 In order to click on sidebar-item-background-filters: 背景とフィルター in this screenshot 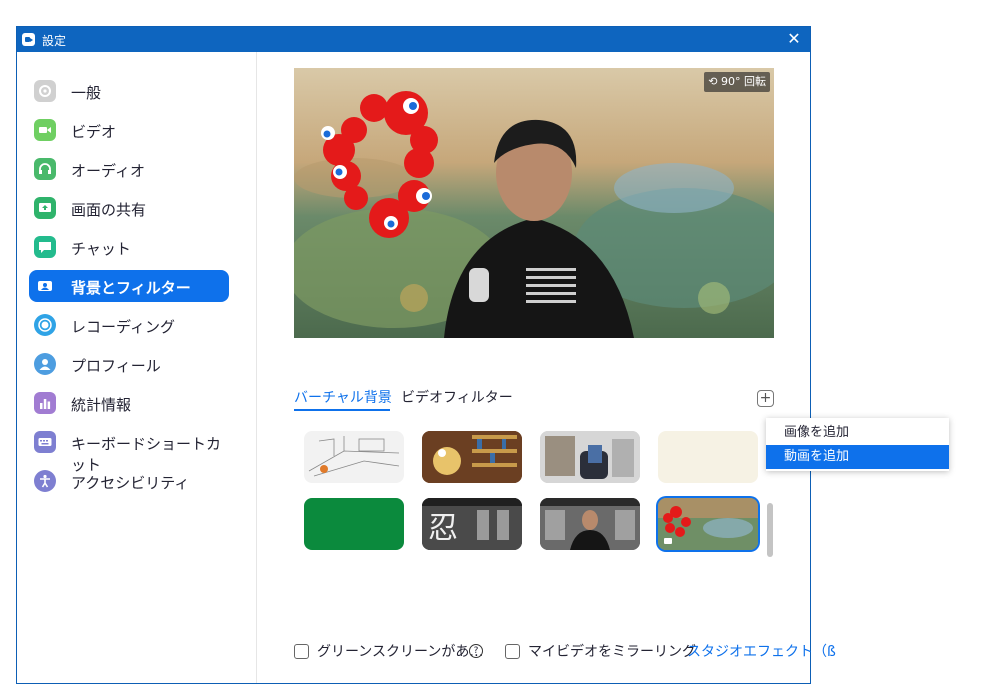, I will do `click(129, 286)`.